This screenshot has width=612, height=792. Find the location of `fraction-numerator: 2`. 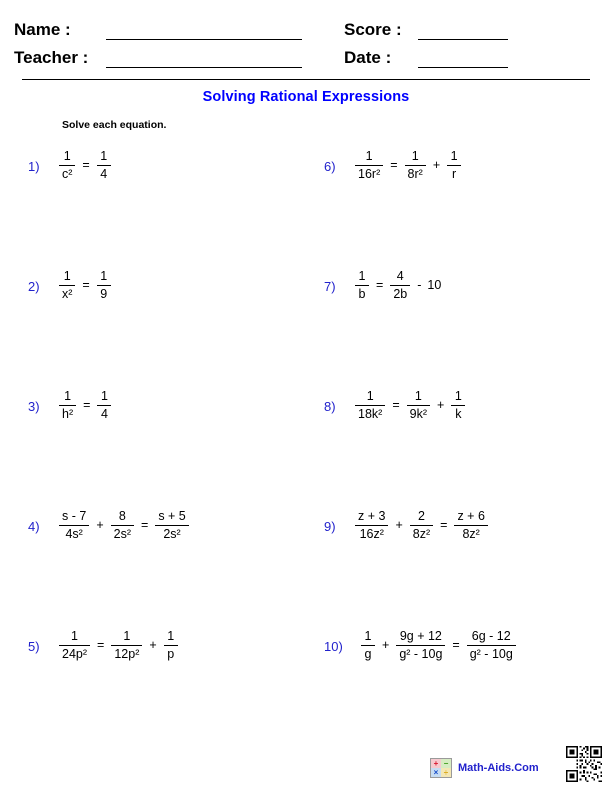

fraction-numerator: 2 is located at coordinates (421, 516).